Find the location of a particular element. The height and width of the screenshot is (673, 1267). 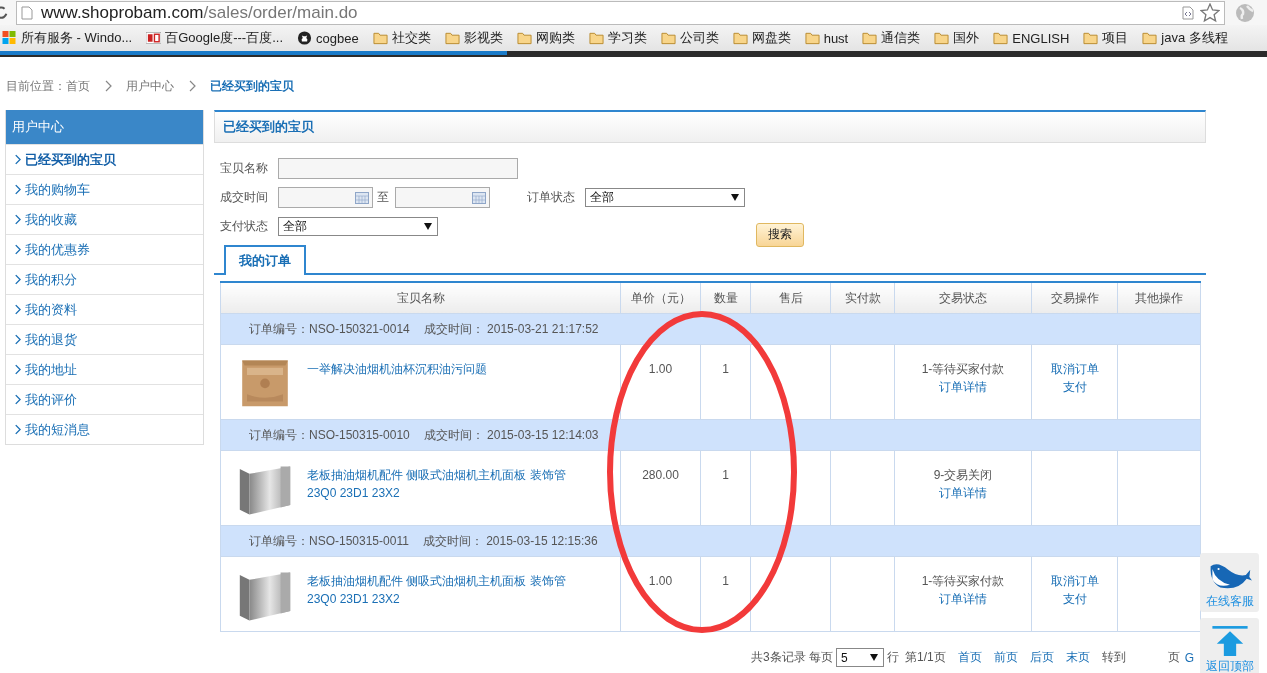

calendar-icon is located at coordinates (479, 197).